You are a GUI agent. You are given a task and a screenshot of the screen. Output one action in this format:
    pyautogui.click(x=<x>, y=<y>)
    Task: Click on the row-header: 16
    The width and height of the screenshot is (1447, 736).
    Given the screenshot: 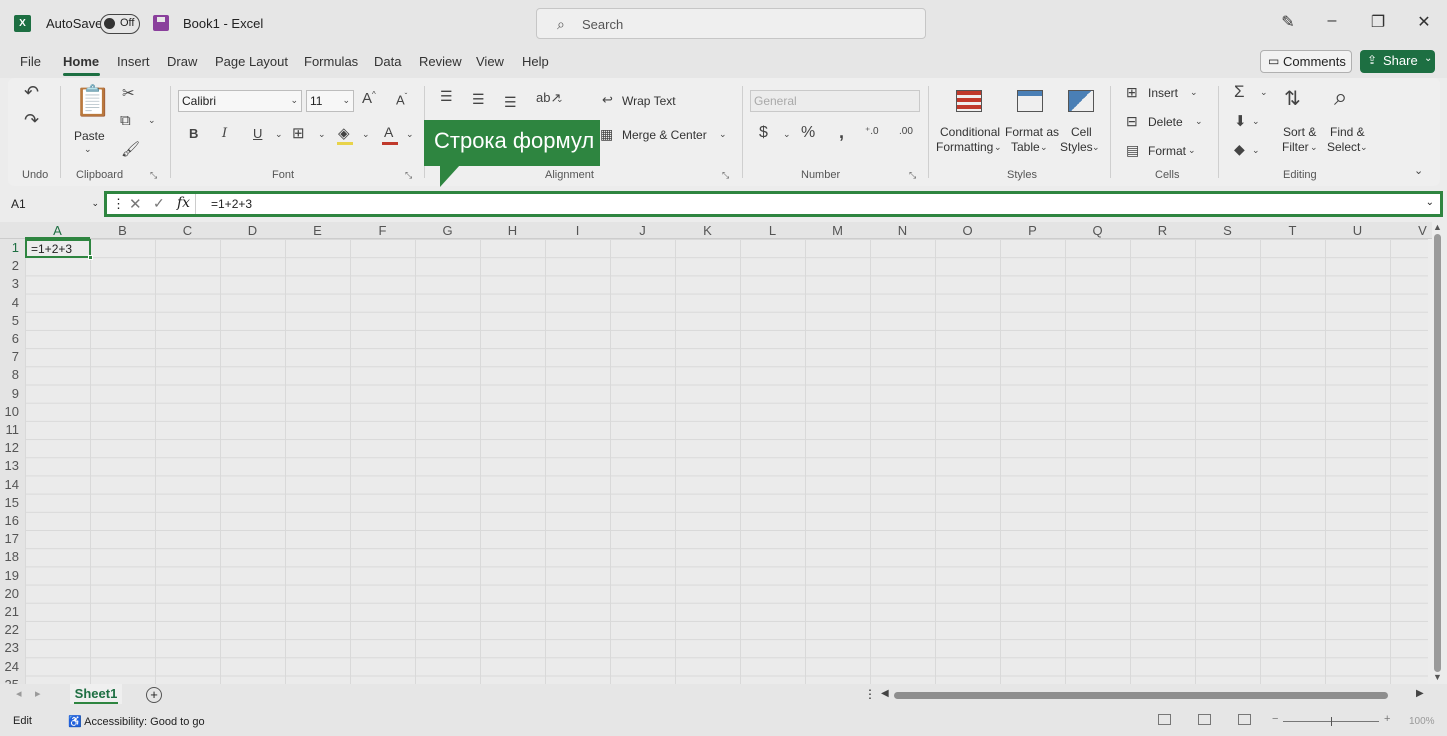 What is the action you would take?
    pyautogui.click(x=12, y=520)
    